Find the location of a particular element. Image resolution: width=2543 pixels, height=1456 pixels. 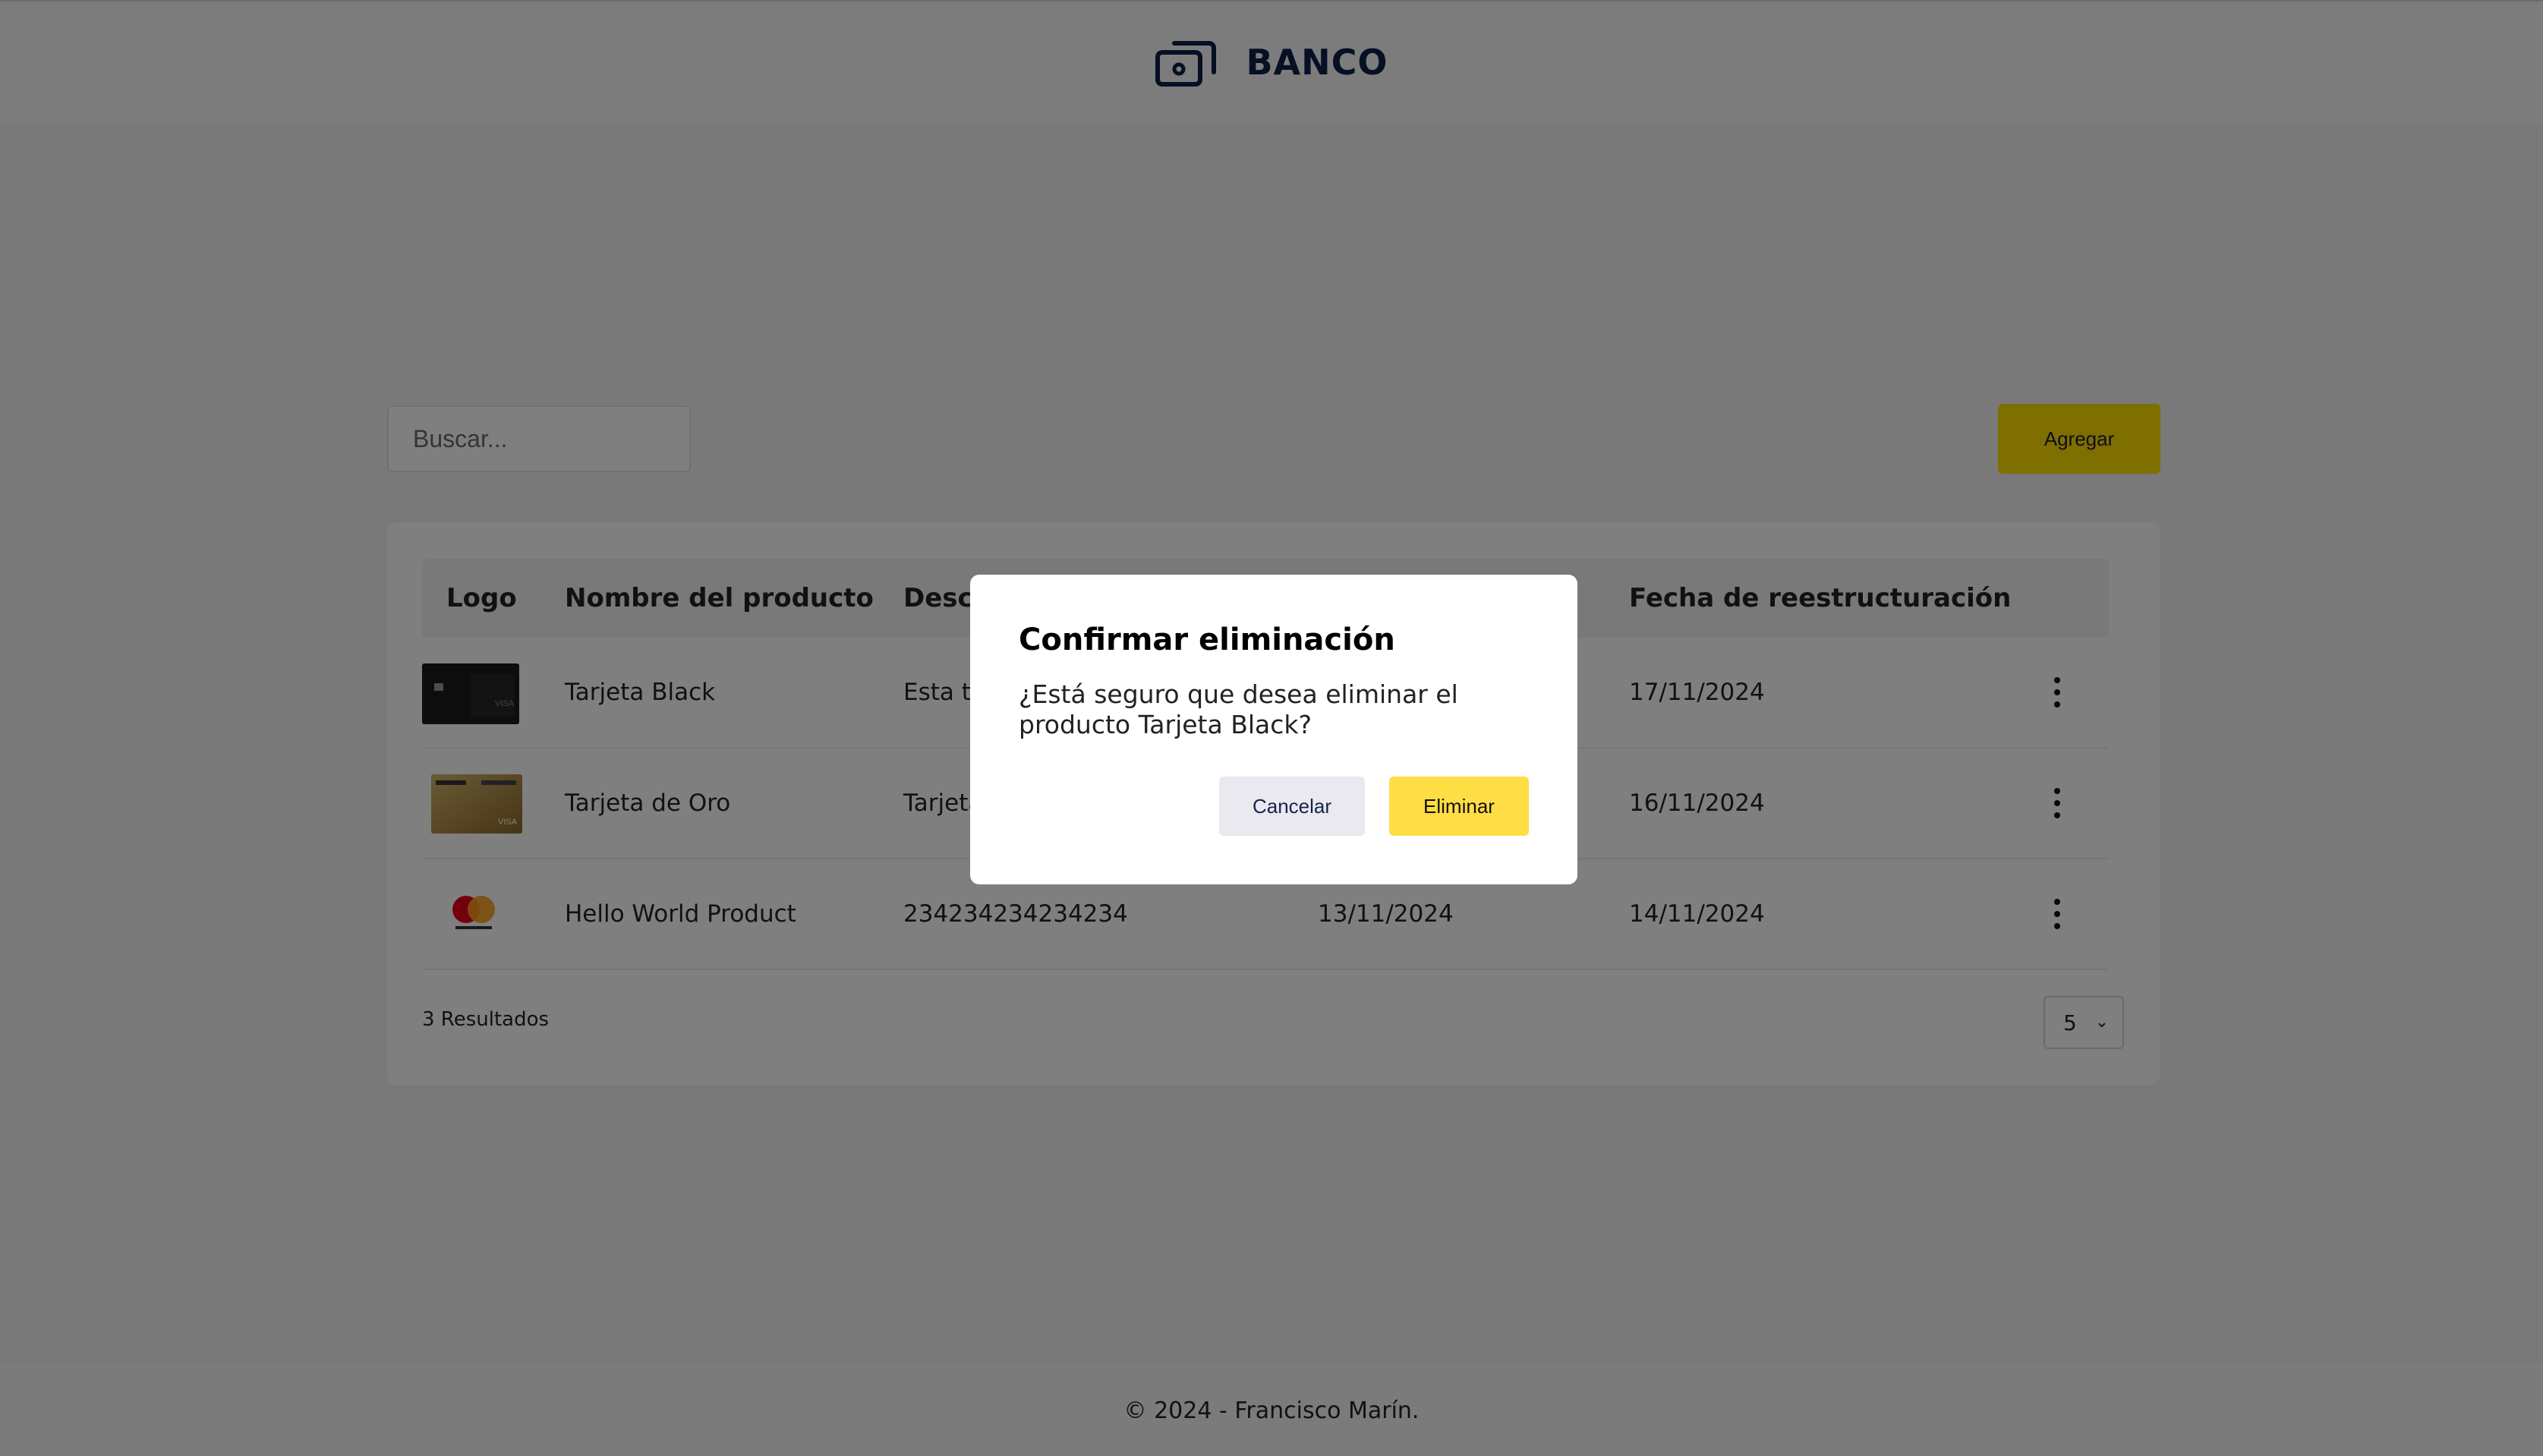

dialog-title: Confirmar eliminación is located at coordinates (1207, 639).